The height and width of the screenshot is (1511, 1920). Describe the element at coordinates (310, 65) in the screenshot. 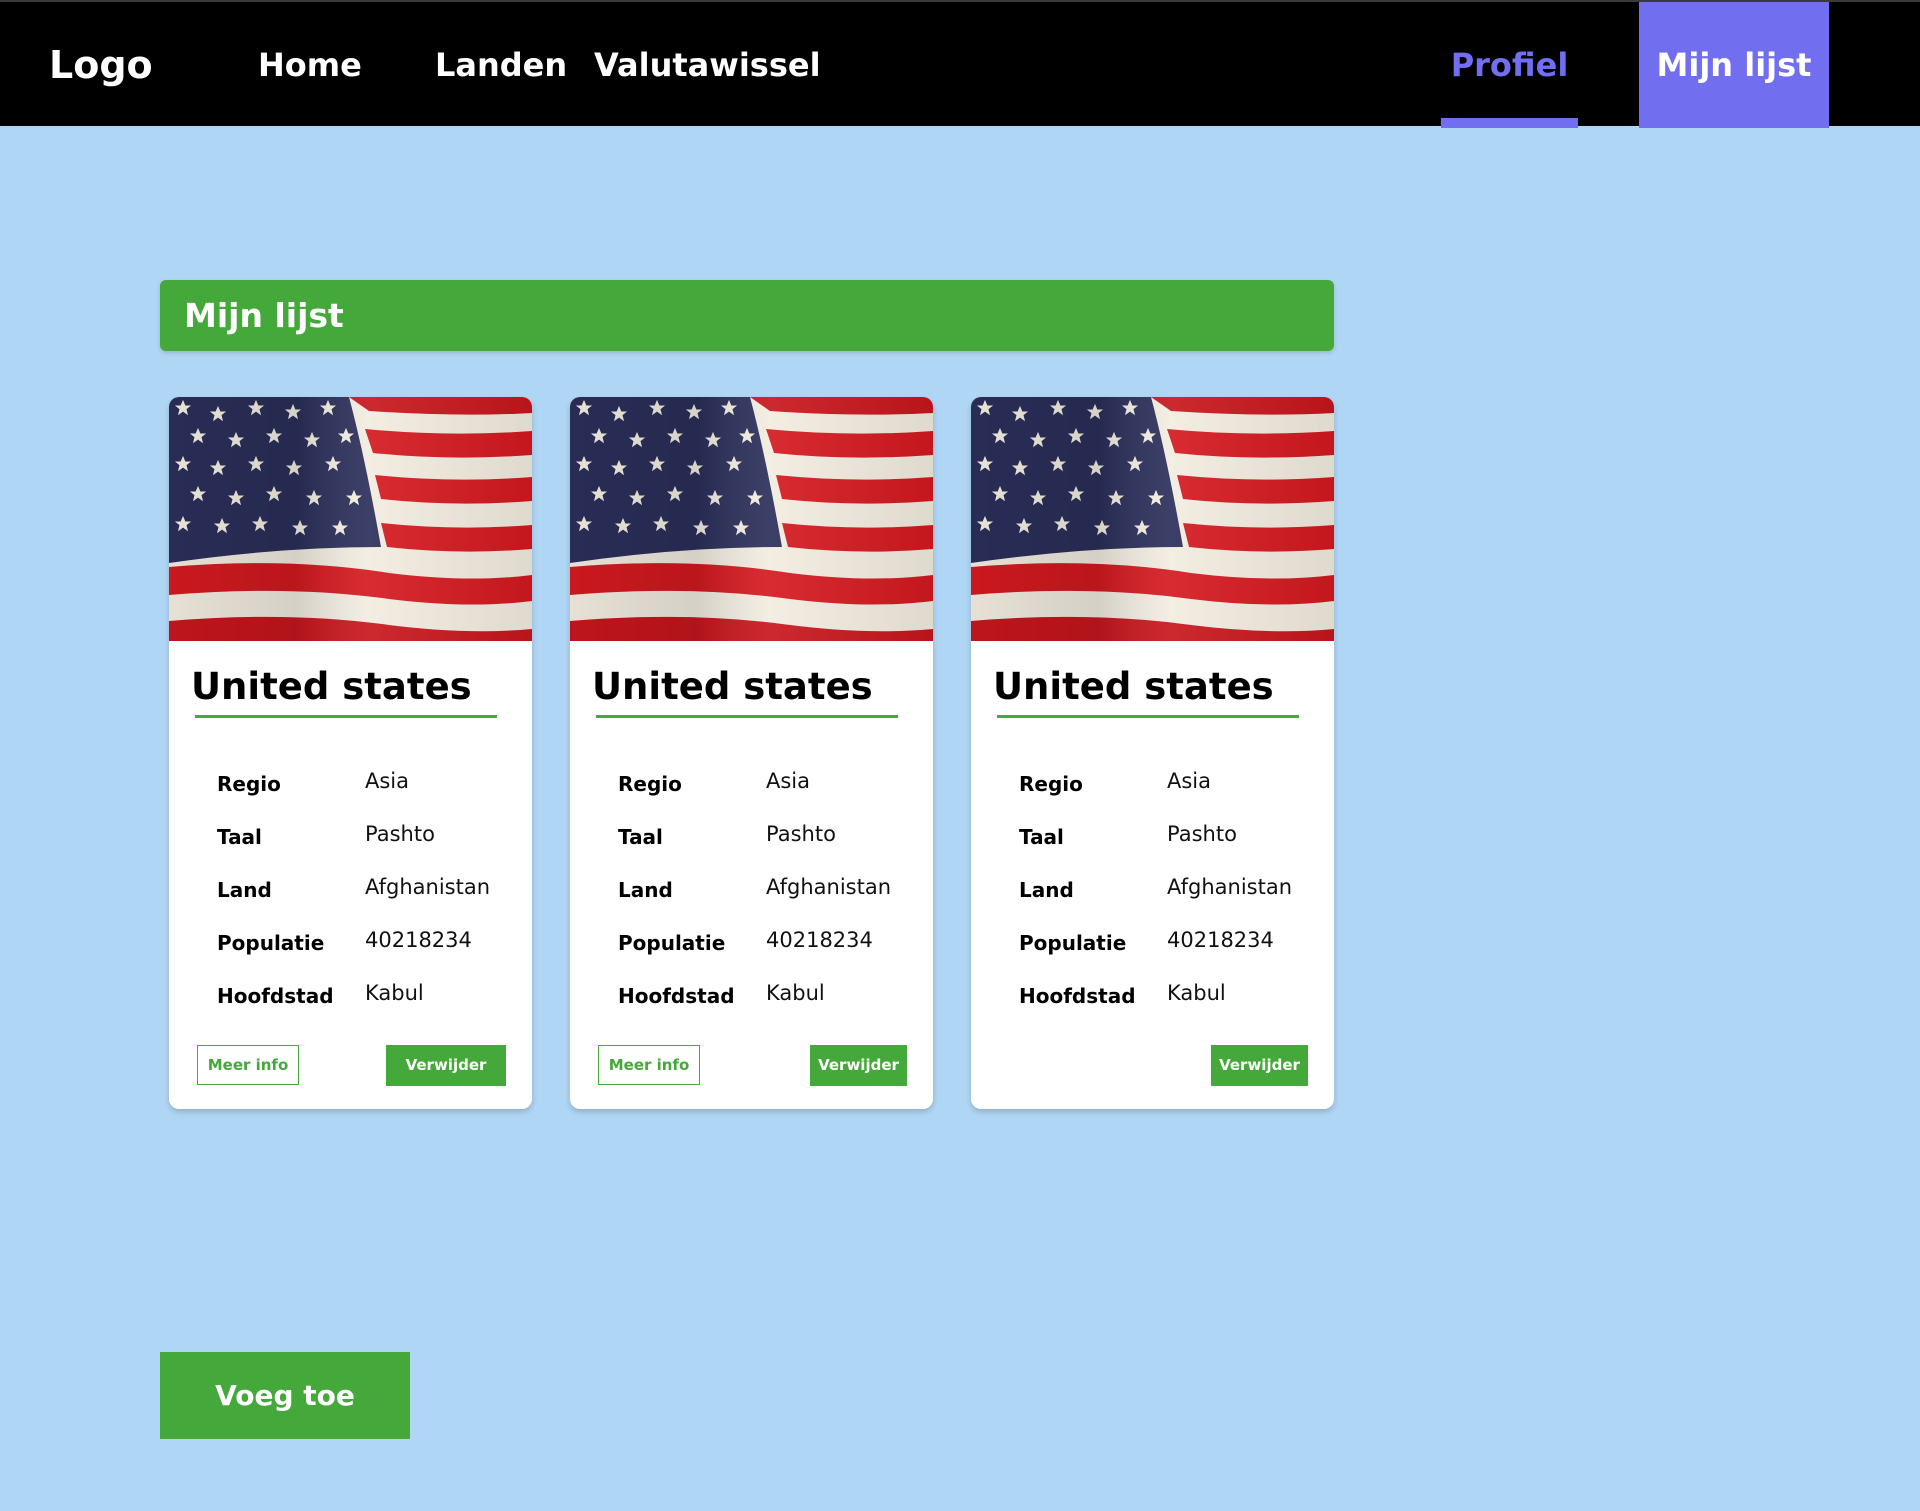

I see `nav-link-home: Home` at that location.